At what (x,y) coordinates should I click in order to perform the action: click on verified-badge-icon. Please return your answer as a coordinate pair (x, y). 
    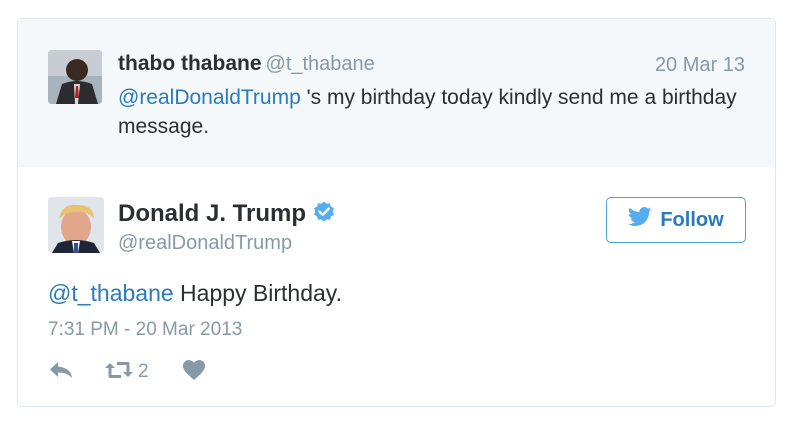
    Looking at the image, I should click on (324, 215).